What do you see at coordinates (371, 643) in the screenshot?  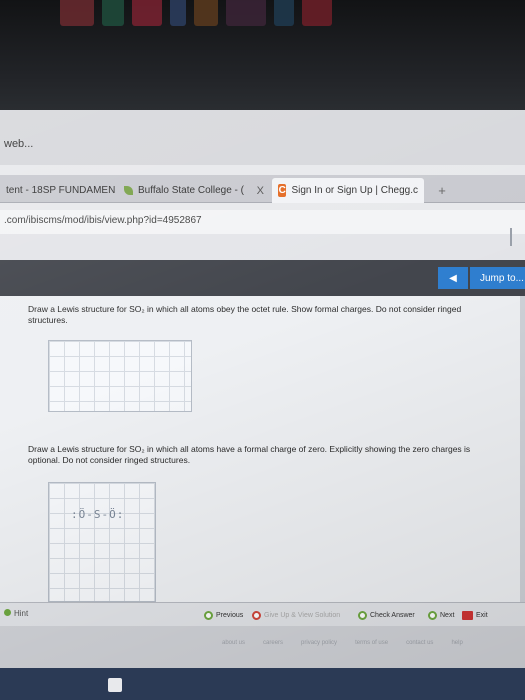 I see `footer-link: terms of use` at bounding box center [371, 643].